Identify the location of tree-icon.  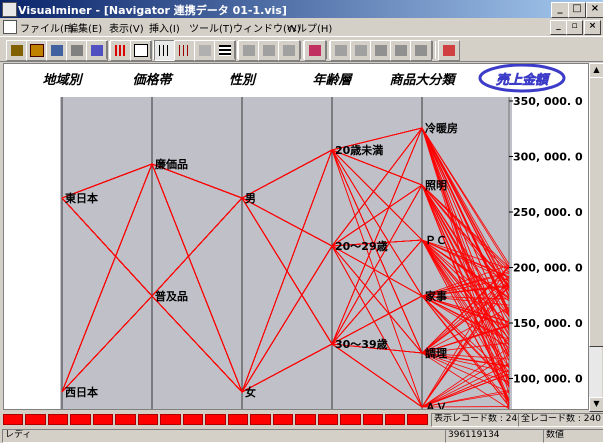
(289, 50).